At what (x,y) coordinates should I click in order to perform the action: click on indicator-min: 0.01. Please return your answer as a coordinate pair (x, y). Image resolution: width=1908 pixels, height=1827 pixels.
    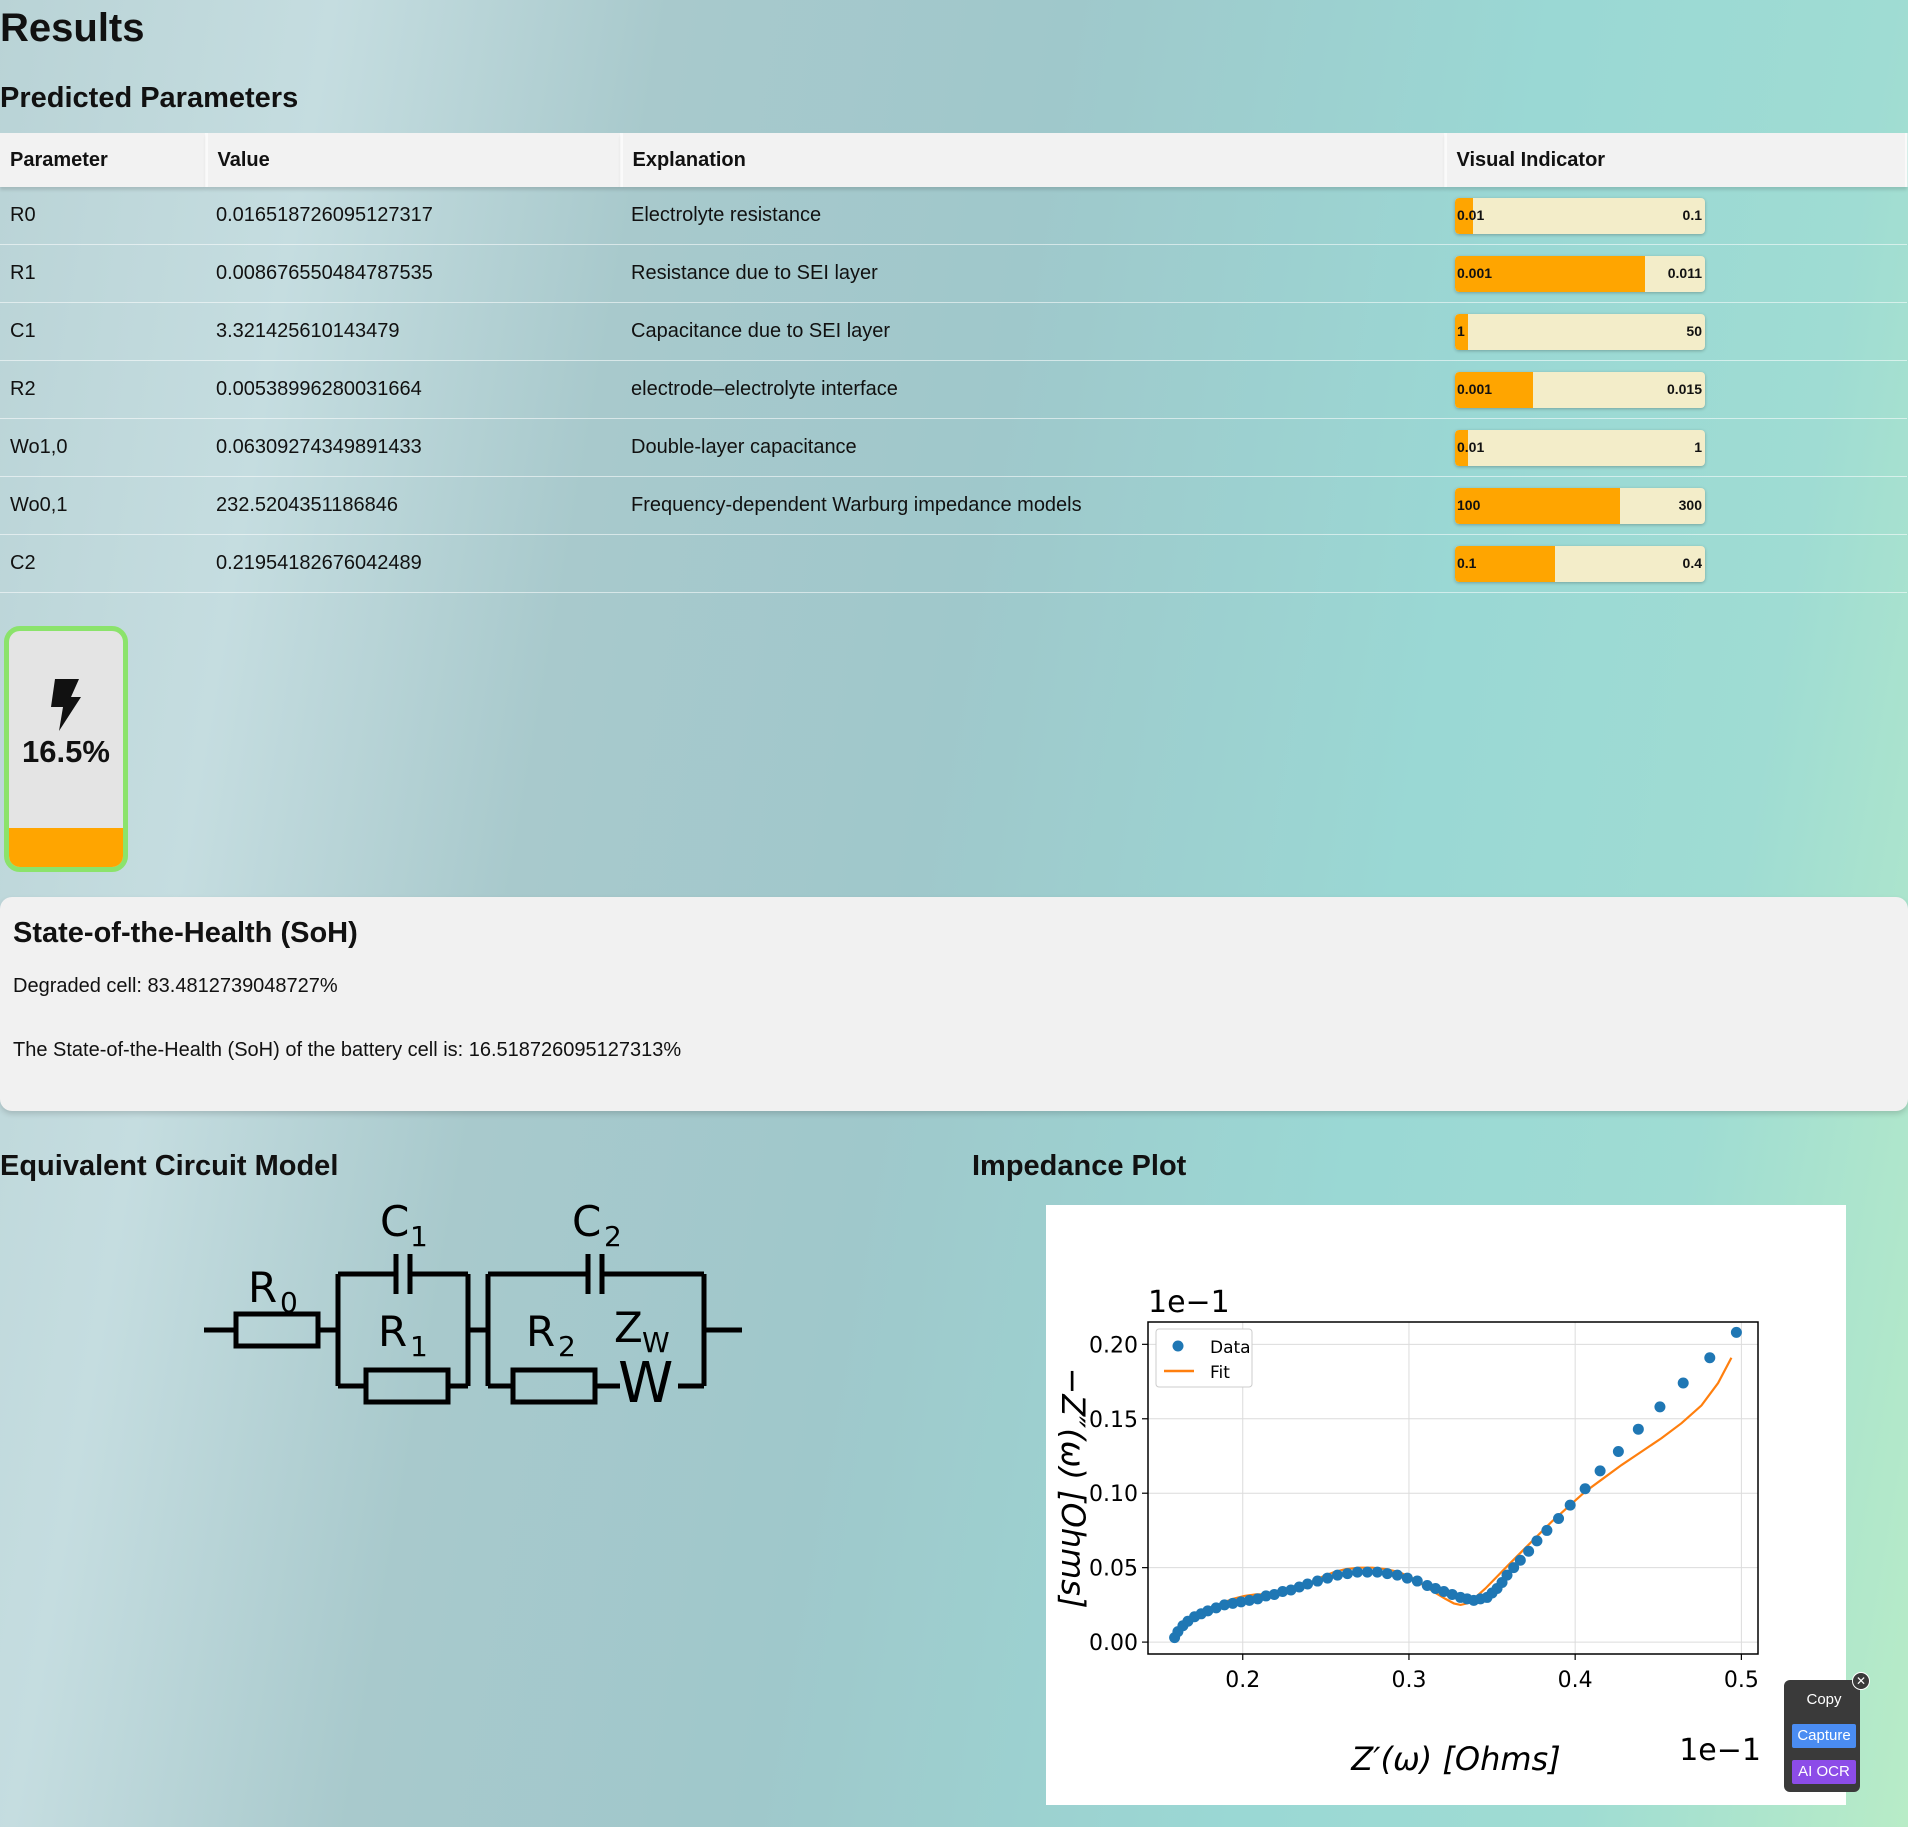
    Looking at the image, I should click on (1471, 214).